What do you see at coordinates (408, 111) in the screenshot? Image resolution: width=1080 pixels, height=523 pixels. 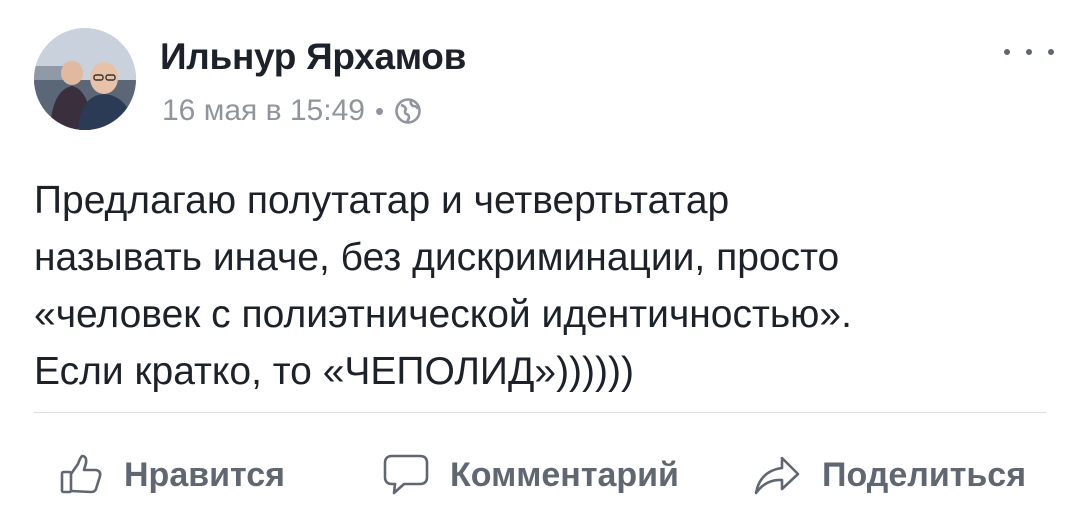 I see `globe-icon` at bounding box center [408, 111].